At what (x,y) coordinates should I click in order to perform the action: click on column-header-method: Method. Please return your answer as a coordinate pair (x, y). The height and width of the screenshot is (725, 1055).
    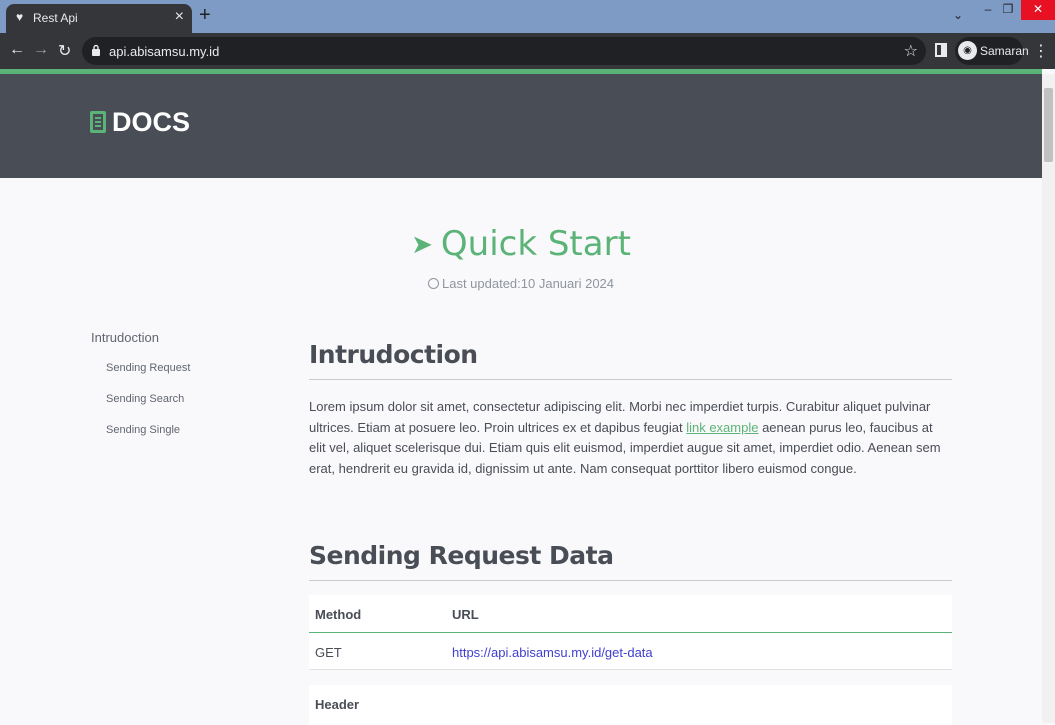
    Looking at the image, I should click on (338, 614).